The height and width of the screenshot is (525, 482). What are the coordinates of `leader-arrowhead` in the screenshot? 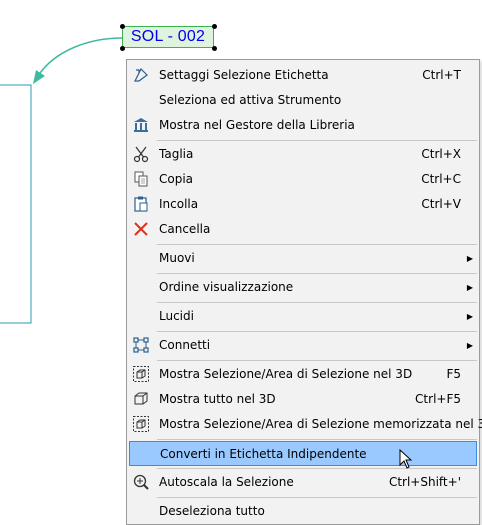 It's located at (39, 77).